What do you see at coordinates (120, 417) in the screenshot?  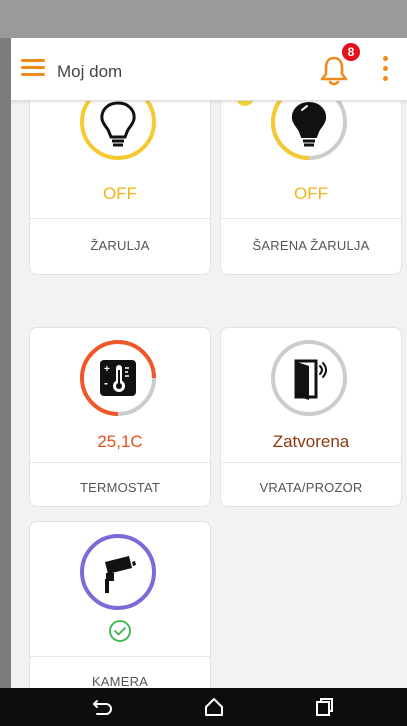 I see `device-card-termostat: + - 25,1C TERMOSTAT` at bounding box center [120, 417].